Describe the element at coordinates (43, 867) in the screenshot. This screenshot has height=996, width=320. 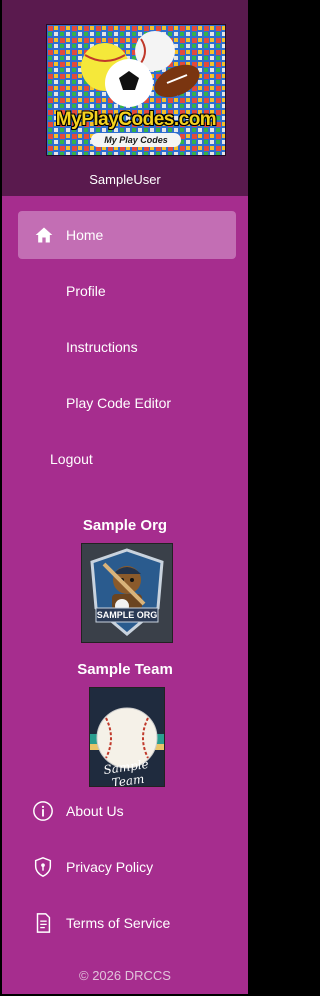
I see `shield-icon` at that location.